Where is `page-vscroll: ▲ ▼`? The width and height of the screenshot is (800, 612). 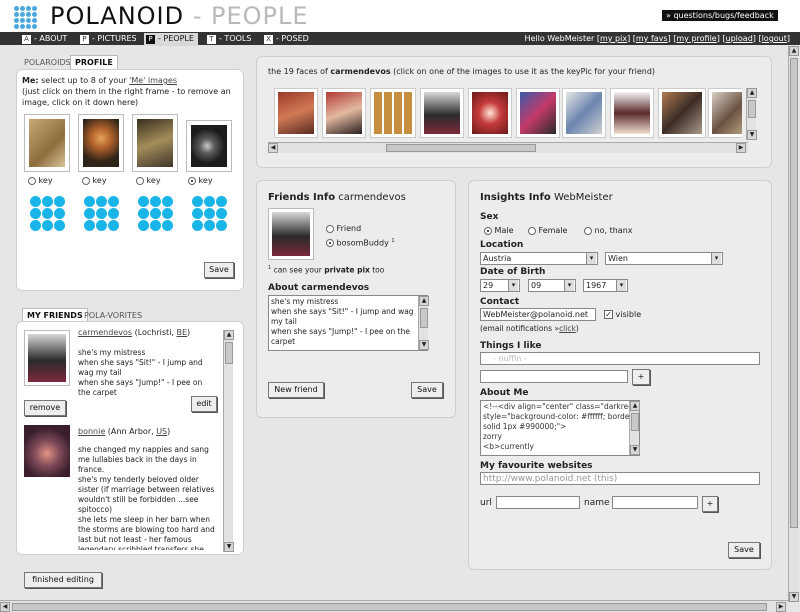
page-vscroll: ▲ ▼ is located at coordinates (793, 324).